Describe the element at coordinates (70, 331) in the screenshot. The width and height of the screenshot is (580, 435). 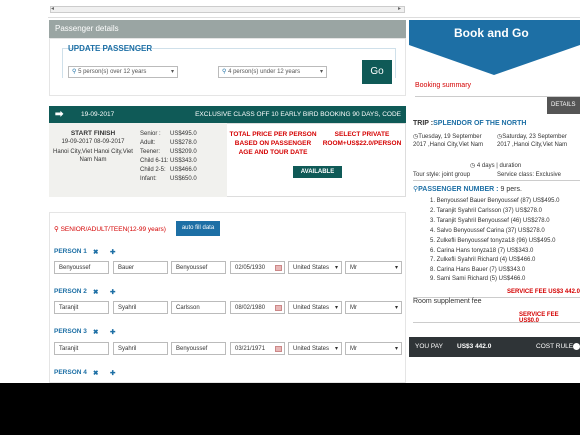
I see `person-label: PERSON 3` at that location.